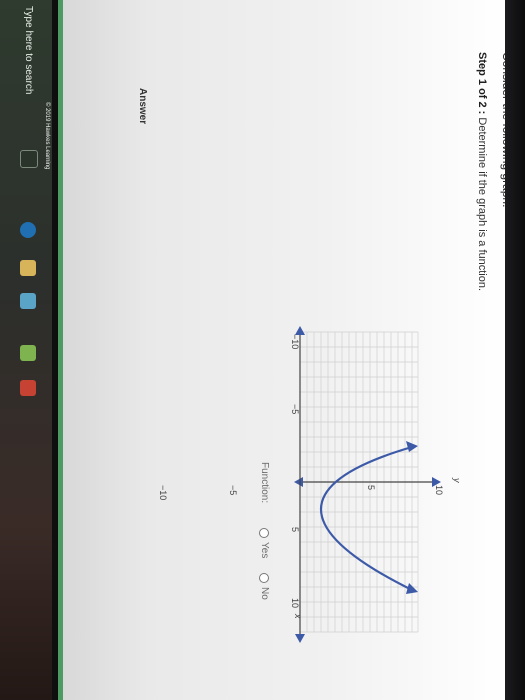 The height and width of the screenshot is (700, 525). What do you see at coordinates (264, 578) in the screenshot?
I see `radio-no` at bounding box center [264, 578].